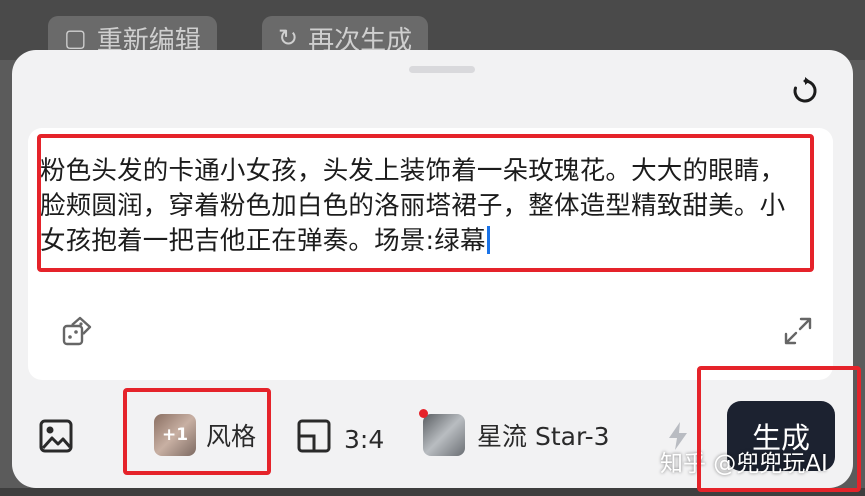 The image size is (865, 496). Describe the element at coordinates (231, 436) in the screenshot. I see `style-label: 风格` at that location.